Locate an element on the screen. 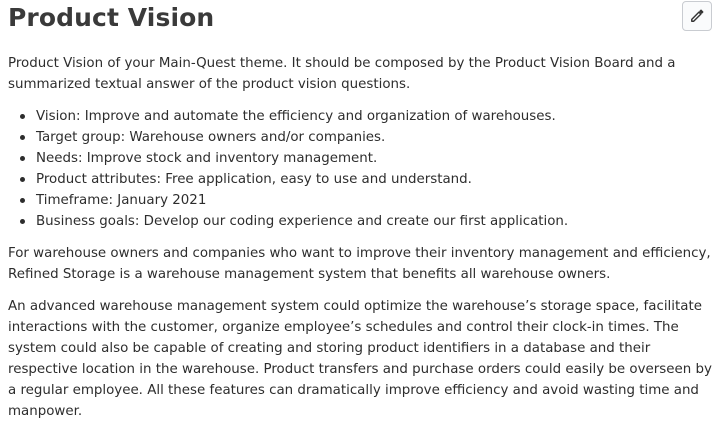  pencil-icon is located at coordinates (697, 15).